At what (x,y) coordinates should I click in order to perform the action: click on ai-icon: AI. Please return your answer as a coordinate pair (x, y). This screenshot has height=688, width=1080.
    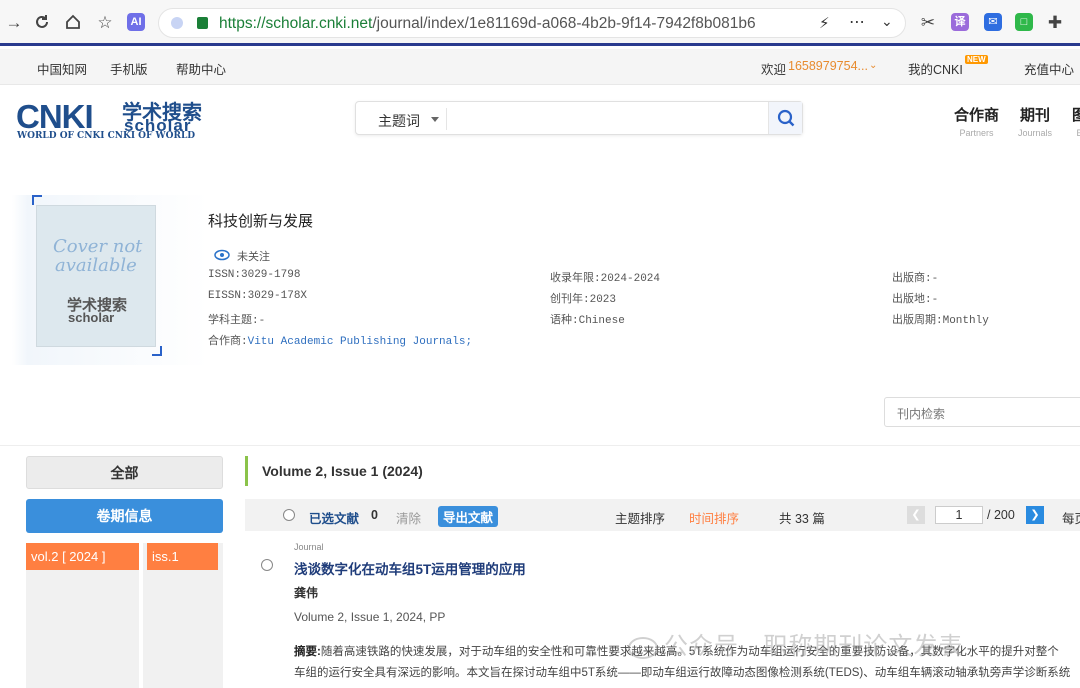
    Looking at the image, I should click on (136, 22).